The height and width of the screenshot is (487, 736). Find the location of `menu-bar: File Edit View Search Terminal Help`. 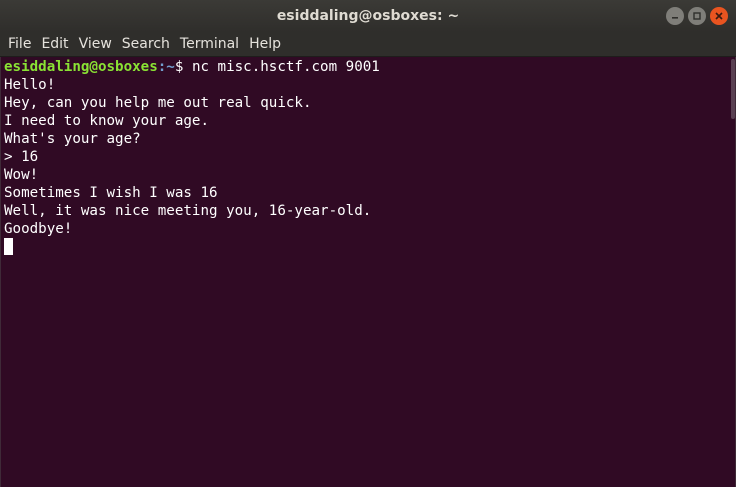

menu-bar: File Edit View Search Terminal Help is located at coordinates (368, 44).